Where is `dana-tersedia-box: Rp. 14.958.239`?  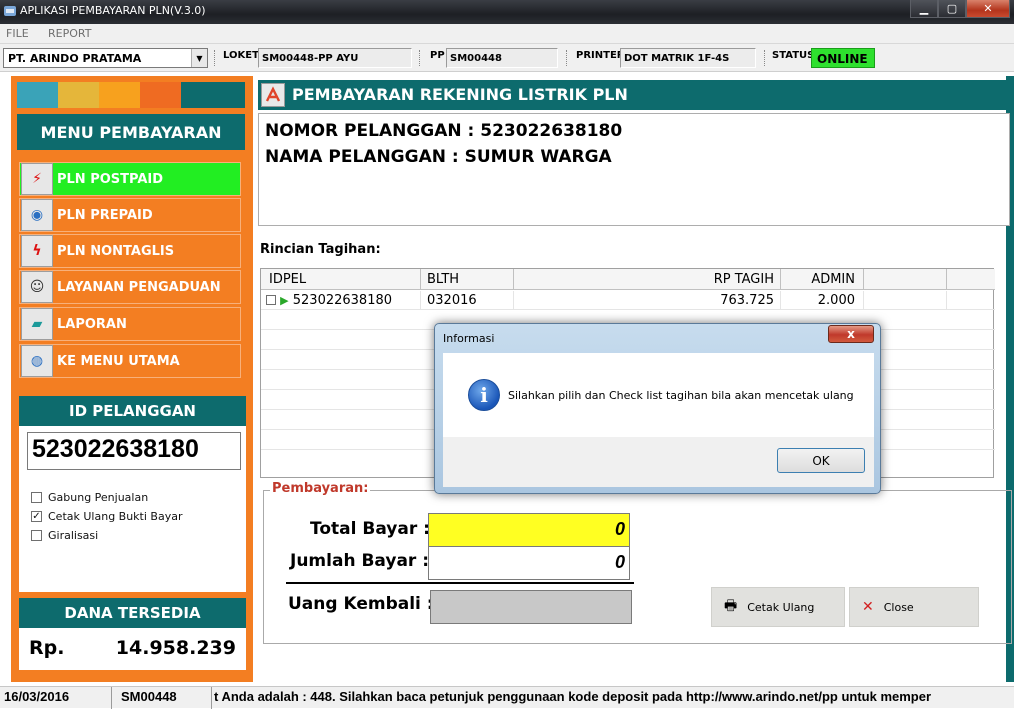 dana-tersedia-box: Rp. 14.958.239 is located at coordinates (132, 649).